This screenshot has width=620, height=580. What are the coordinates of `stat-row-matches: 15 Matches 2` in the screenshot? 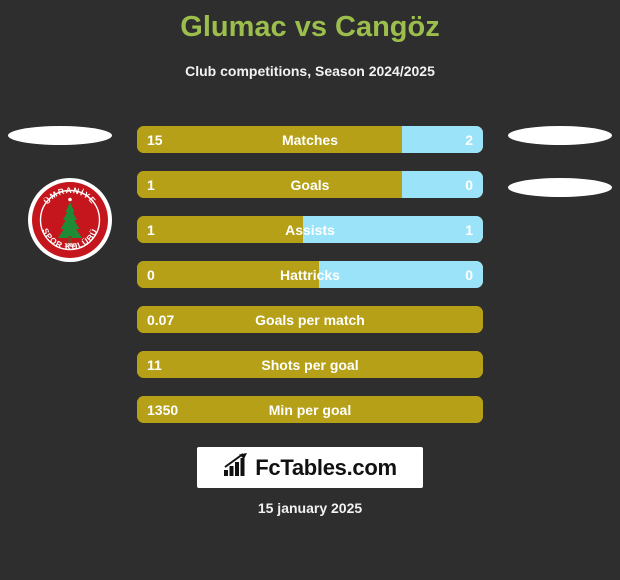 It's located at (310, 139).